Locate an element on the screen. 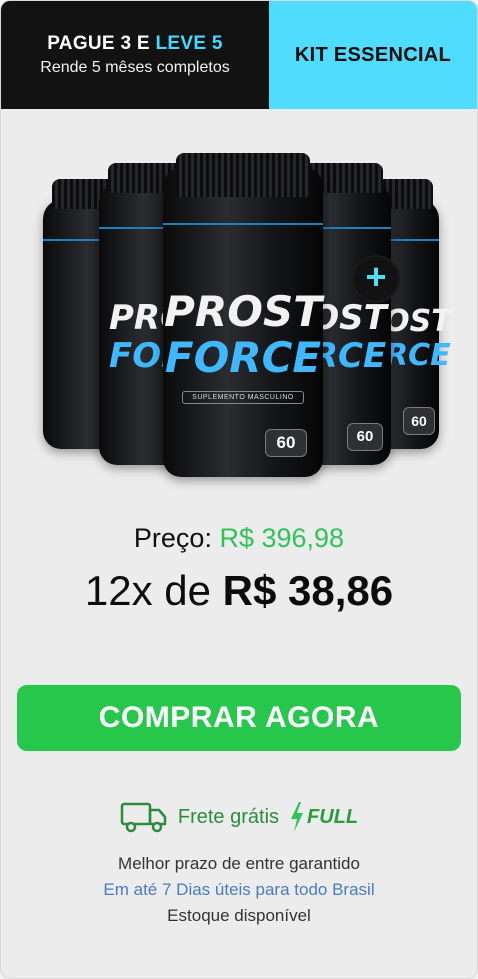 The height and width of the screenshot is (979, 478). delivery-time: Em até 7 Dias úteis para todo Brasil is located at coordinates (239, 889).